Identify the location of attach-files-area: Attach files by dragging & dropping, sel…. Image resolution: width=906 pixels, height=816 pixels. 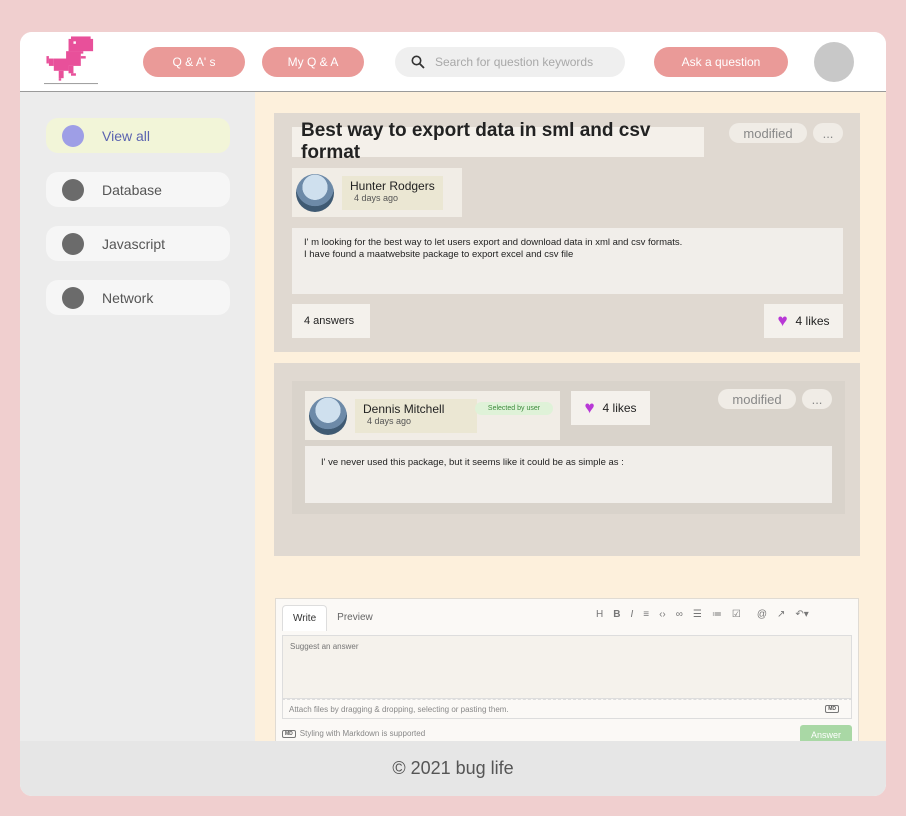
(567, 709).